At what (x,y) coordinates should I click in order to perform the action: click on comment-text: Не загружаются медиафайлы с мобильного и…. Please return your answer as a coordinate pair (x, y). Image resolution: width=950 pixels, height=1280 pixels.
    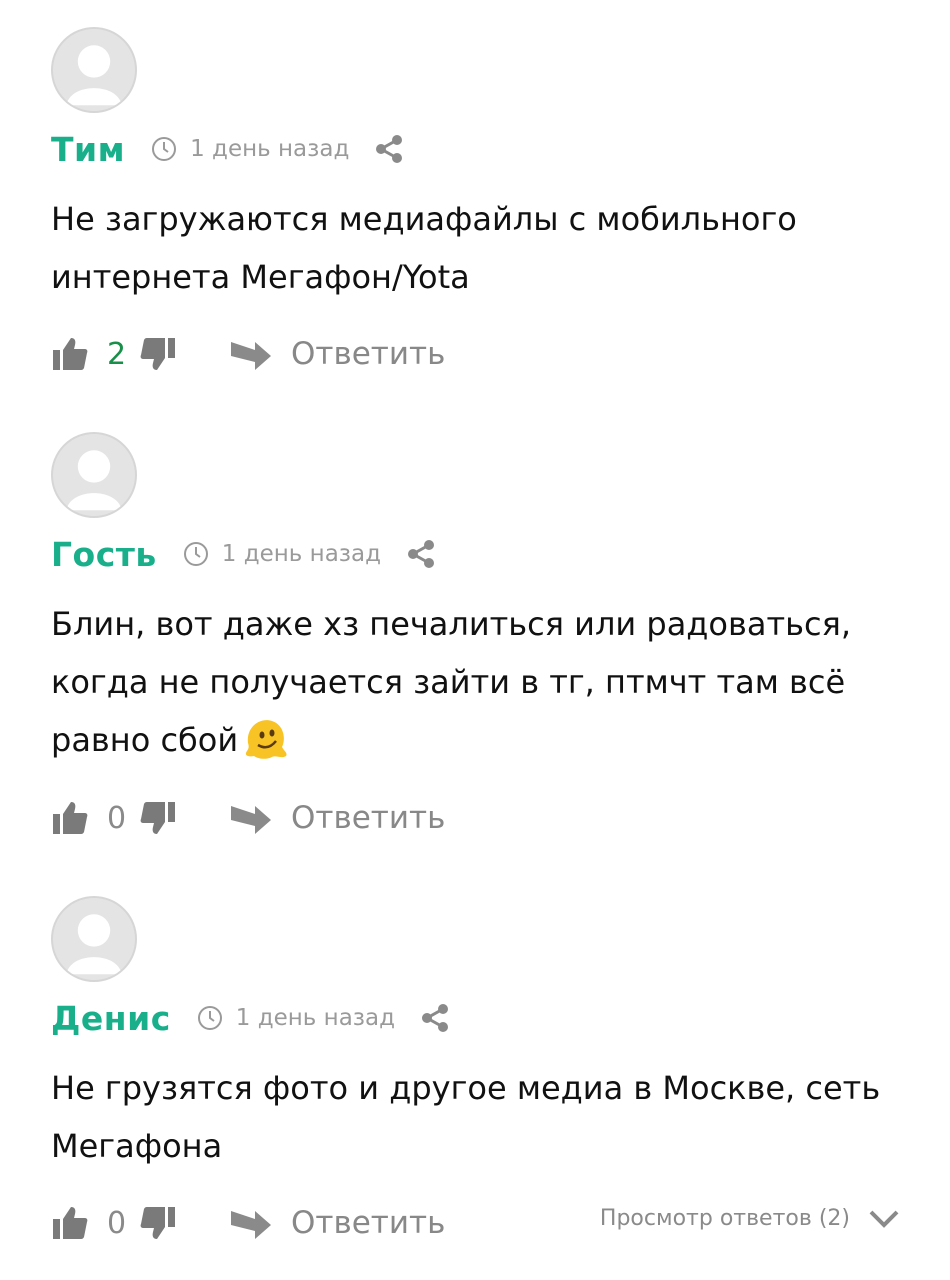
    Looking at the image, I should click on (476, 248).